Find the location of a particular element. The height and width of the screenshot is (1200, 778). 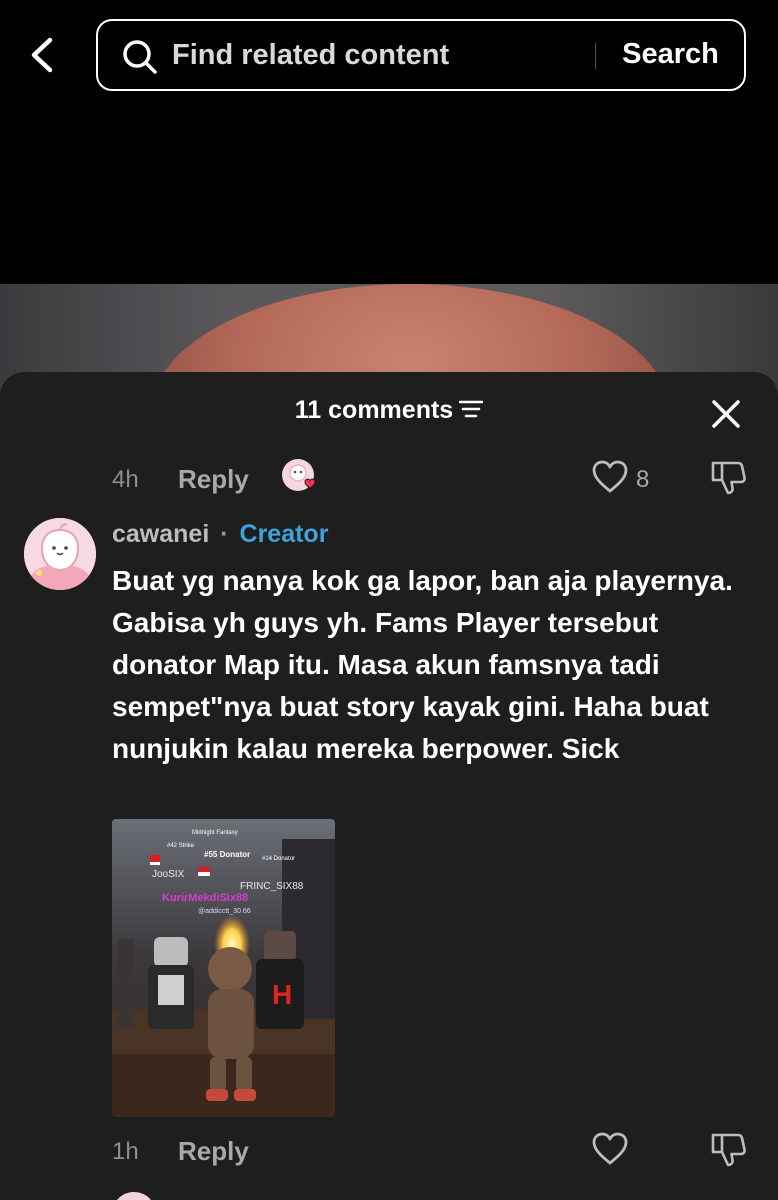

tag-name-left: JooSIX is located at coordinates (168, 874).